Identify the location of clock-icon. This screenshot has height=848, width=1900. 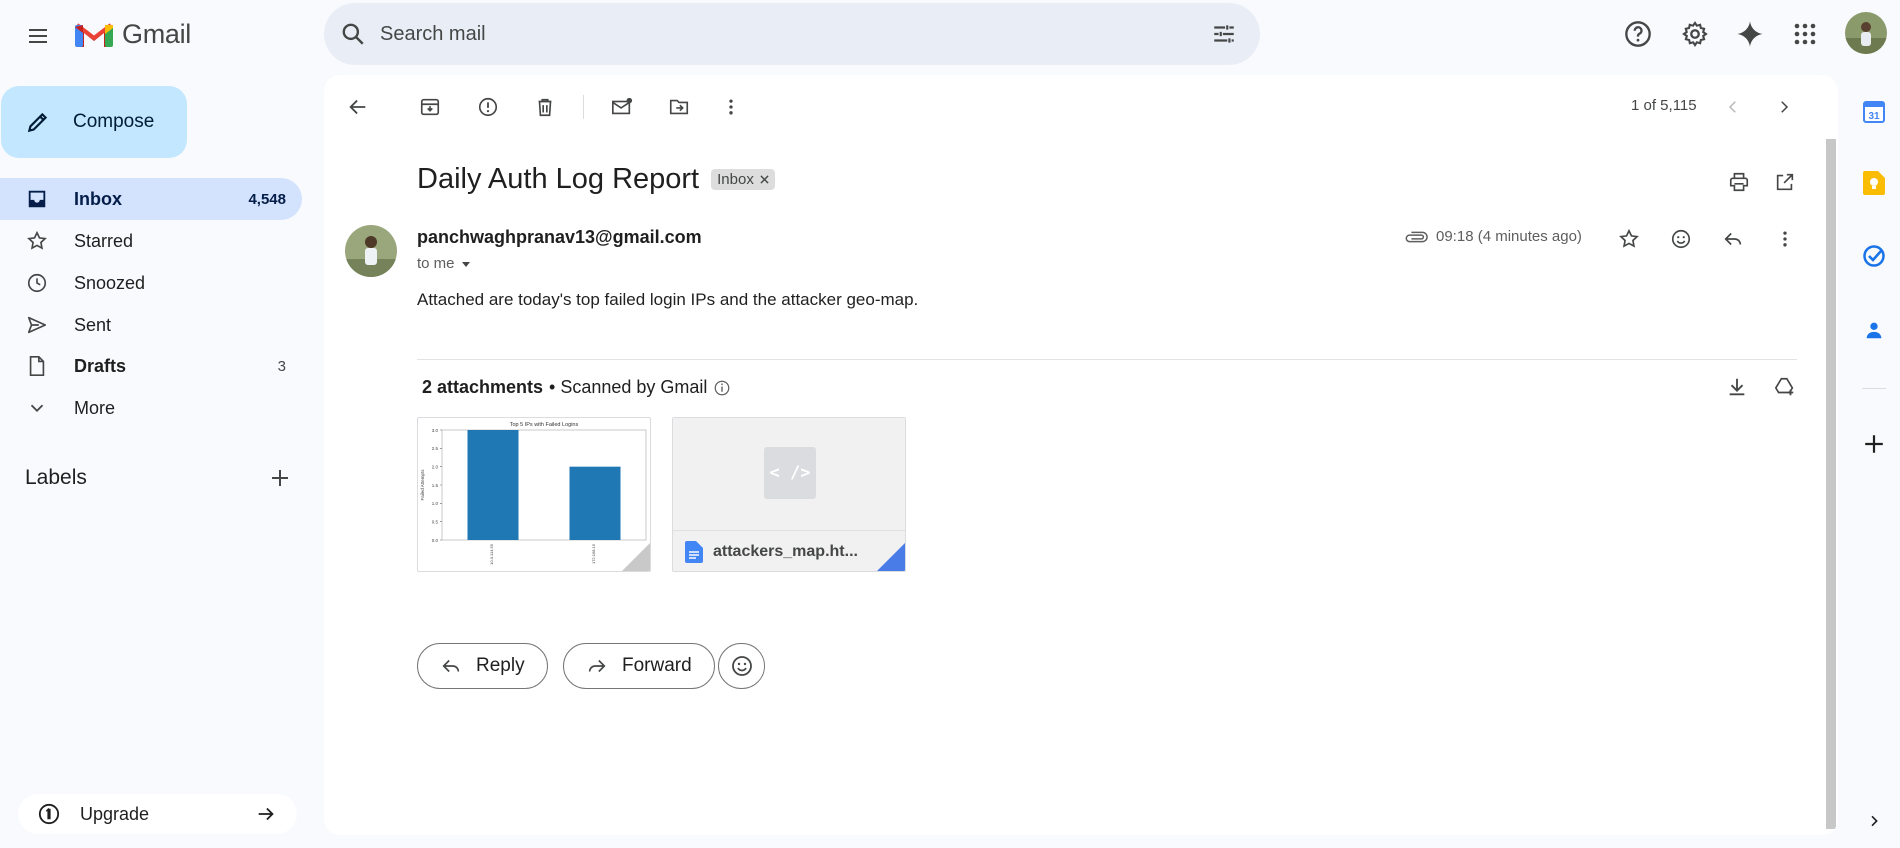
(37, 283).